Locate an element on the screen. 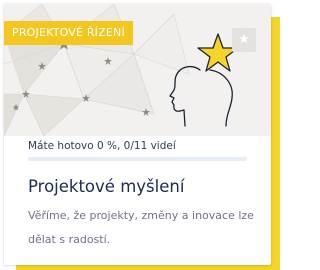 This screenshot has height=270, width=320. star-icon: ★ is located at coordinates (244, 39).